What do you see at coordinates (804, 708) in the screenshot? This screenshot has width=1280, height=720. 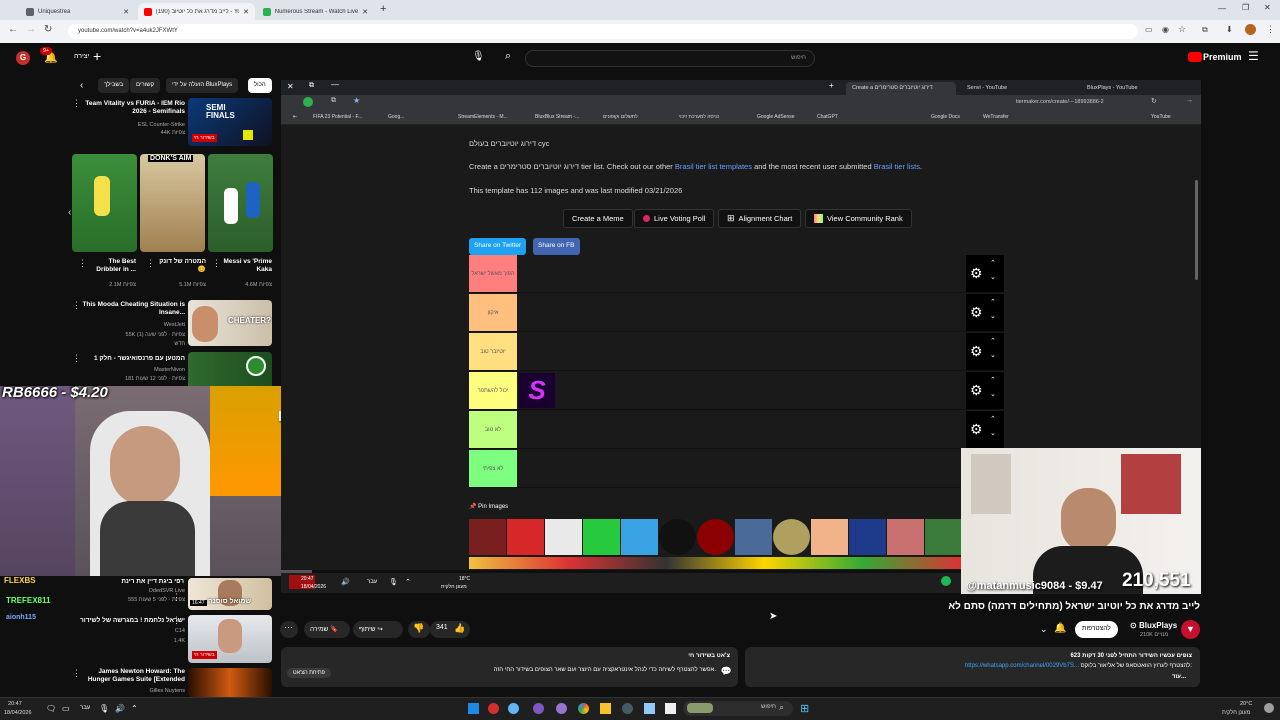 I see `windows-start-icon: ⊞` at bounding box center [804, 708].